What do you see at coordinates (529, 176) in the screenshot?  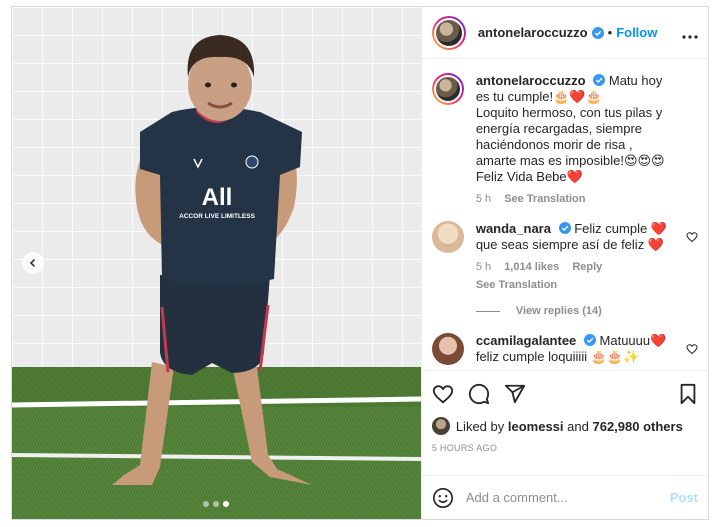 I see `caption-line-3: Feliz Vida Bebe❤️` at bounding box center [529, 176].